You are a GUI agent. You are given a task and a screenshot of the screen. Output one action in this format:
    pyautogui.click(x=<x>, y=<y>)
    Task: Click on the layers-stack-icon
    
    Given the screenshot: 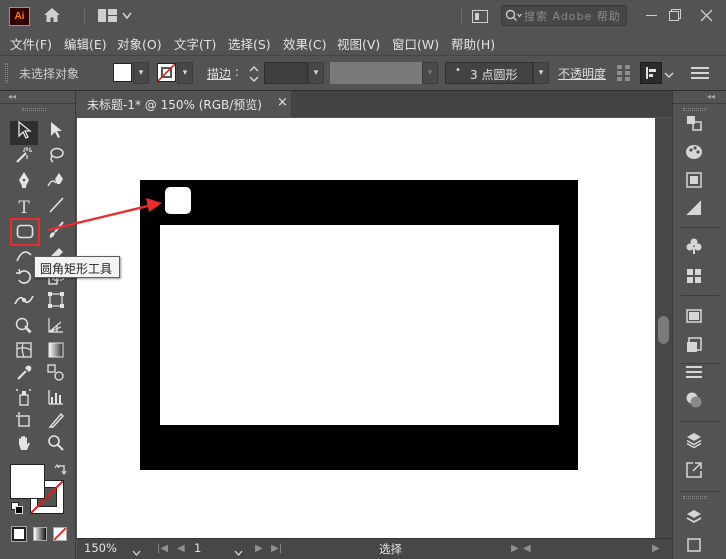 What is the action you would take?
    pyautogui.click(x=694, y=519)
    